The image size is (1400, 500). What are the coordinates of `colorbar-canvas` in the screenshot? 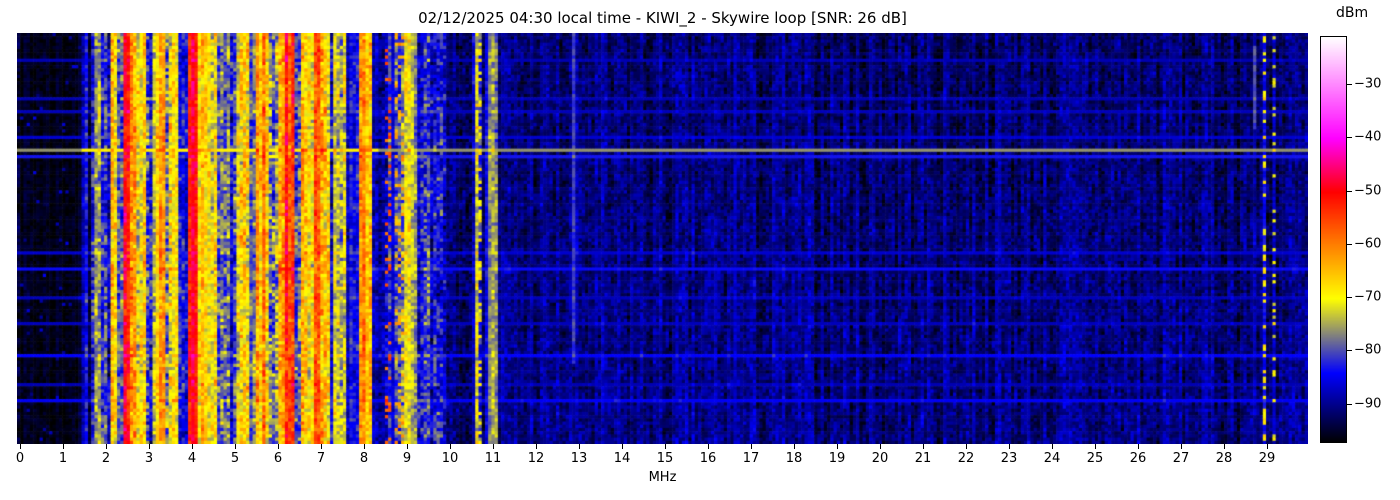 It's located at (1333, 239).